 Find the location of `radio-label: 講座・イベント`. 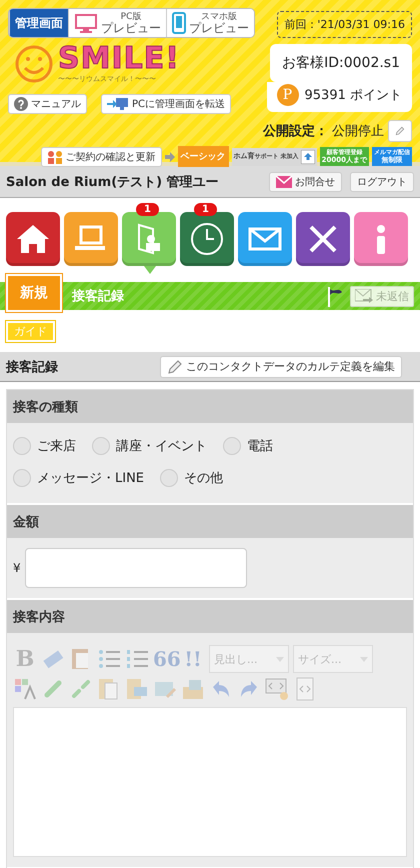

radio-label: 講座・イベント is located at coordinates (161, 446).